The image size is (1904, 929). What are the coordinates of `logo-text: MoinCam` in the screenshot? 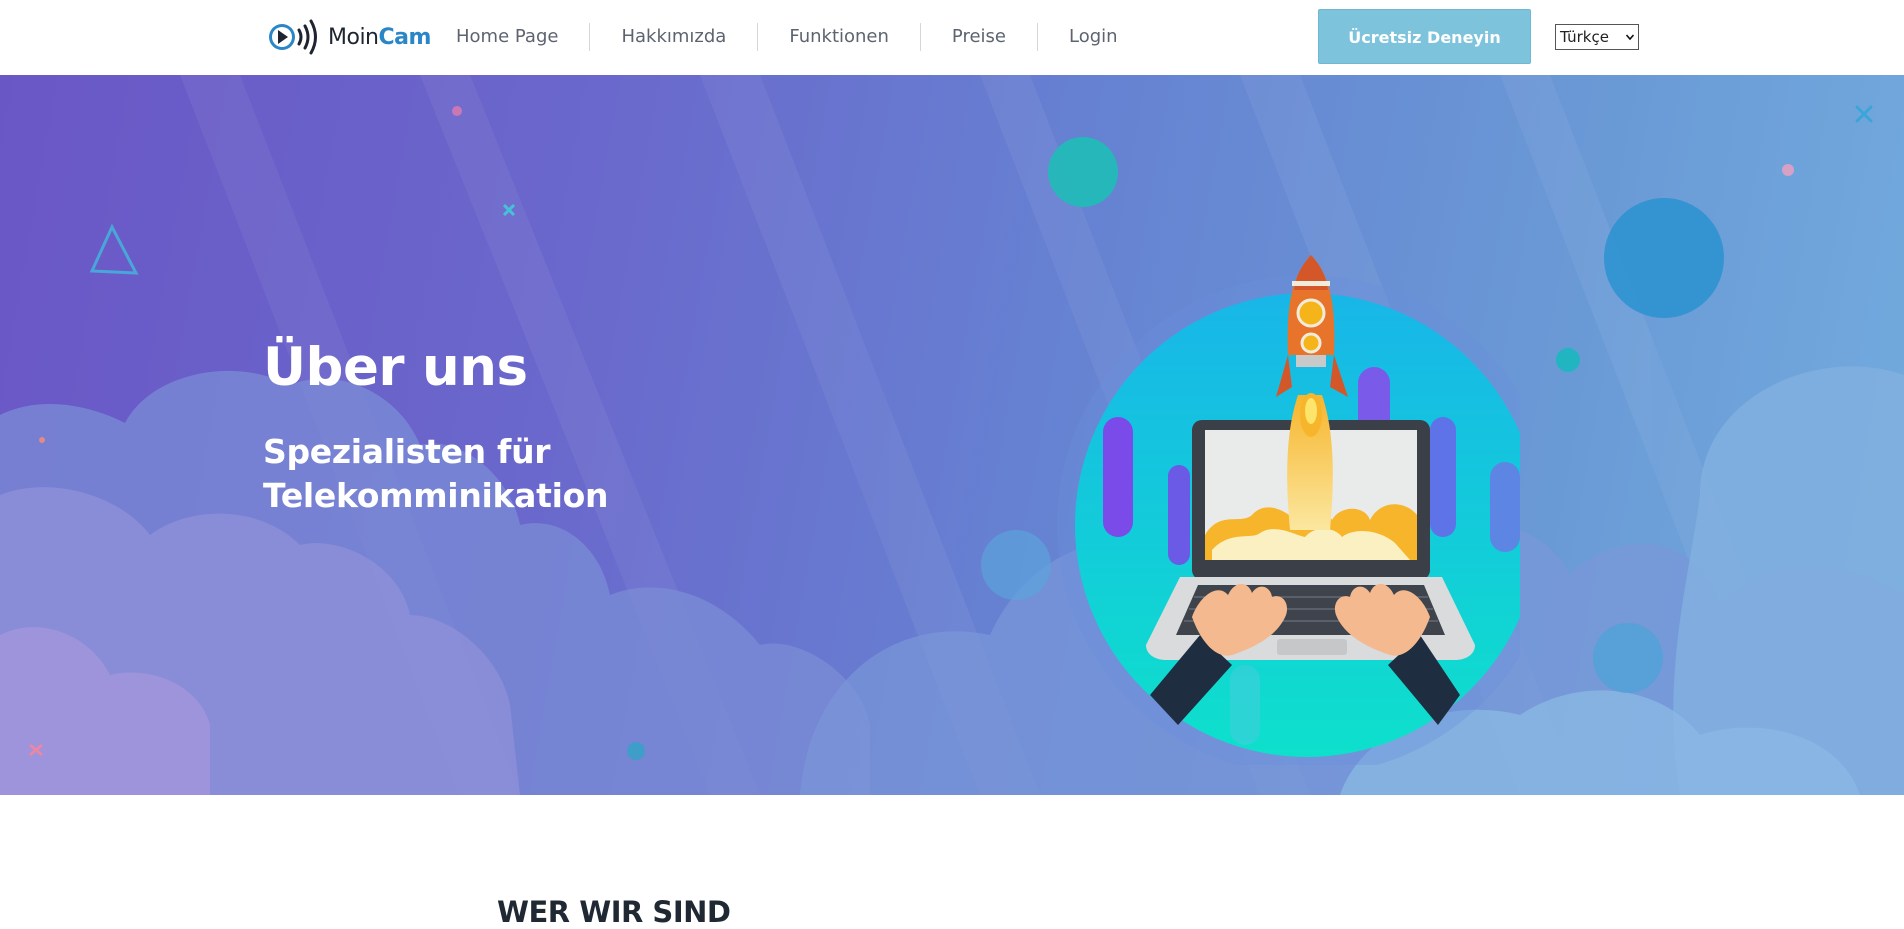 It's located at (379, 37).